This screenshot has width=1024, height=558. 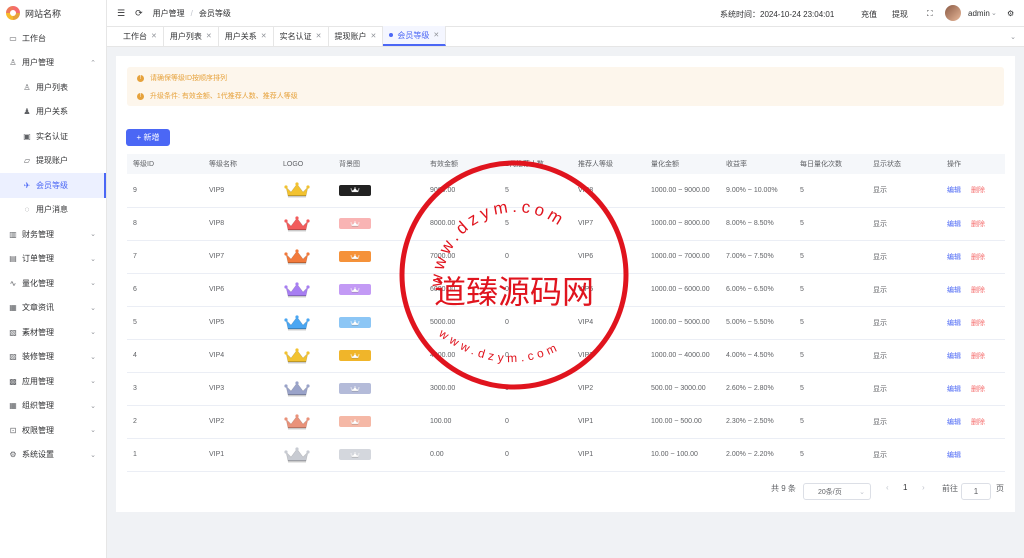 What do you see at coordinates (887, 487) in the screenshot?
I see `prev-page-icon: ‹` at bounding box center [887, 487].